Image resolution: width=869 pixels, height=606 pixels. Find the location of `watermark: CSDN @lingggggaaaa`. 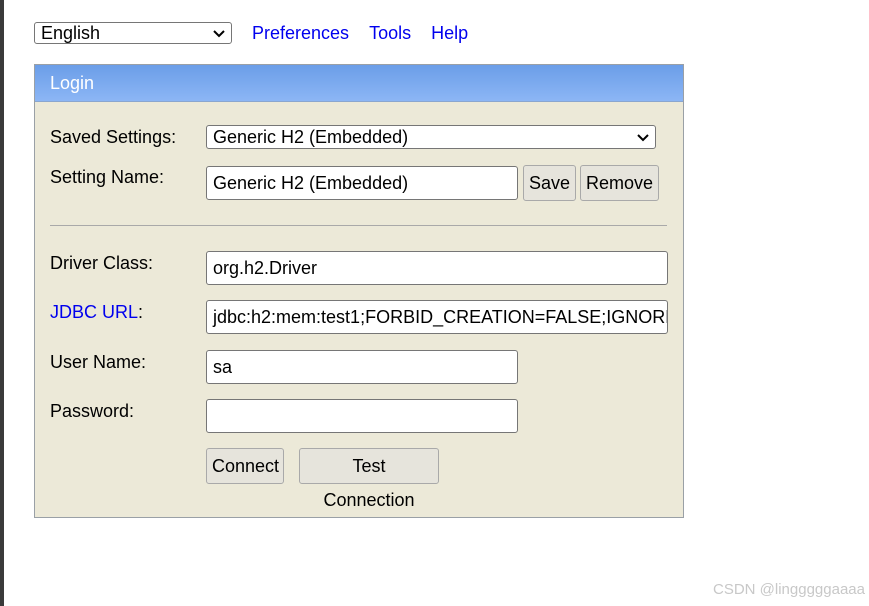

watermark: CSDN @lingggggaaaa is located at coordinates (789, 589).